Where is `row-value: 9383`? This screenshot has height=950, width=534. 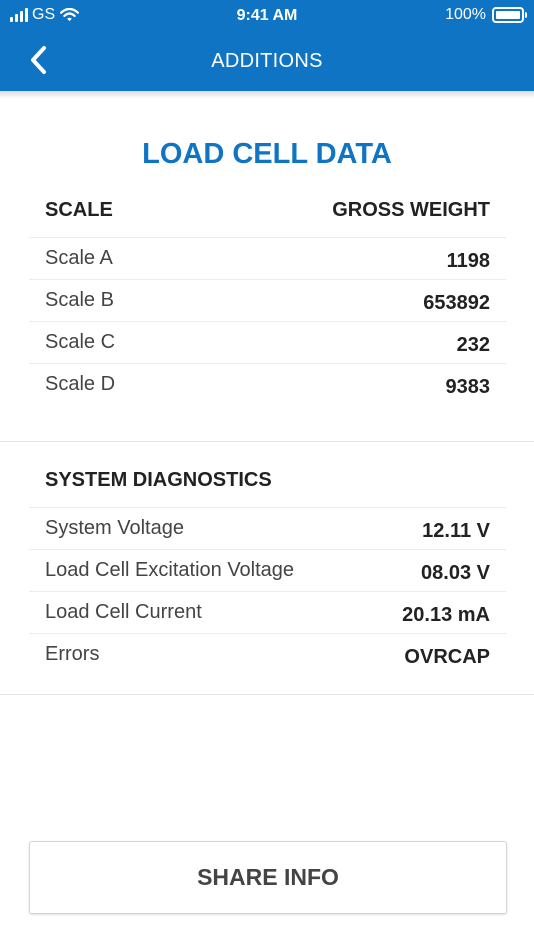 row-value: 9383 is located at coordinates (468, 387).